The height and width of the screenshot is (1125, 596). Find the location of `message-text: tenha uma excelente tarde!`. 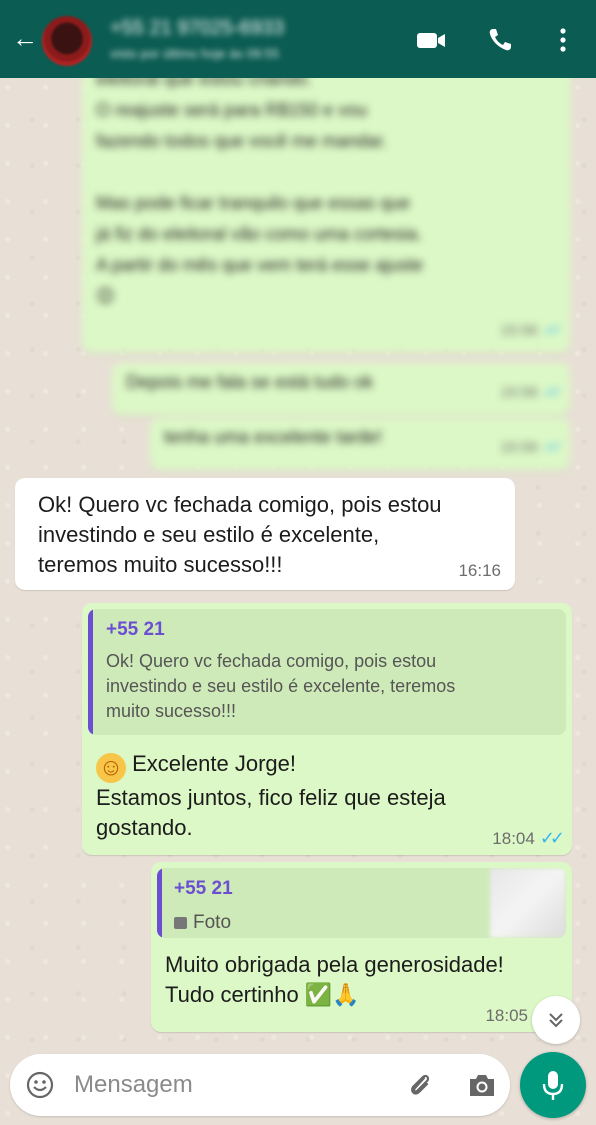

message-text: tenha uma excelente tarde! is located at coordinates (273, 437).